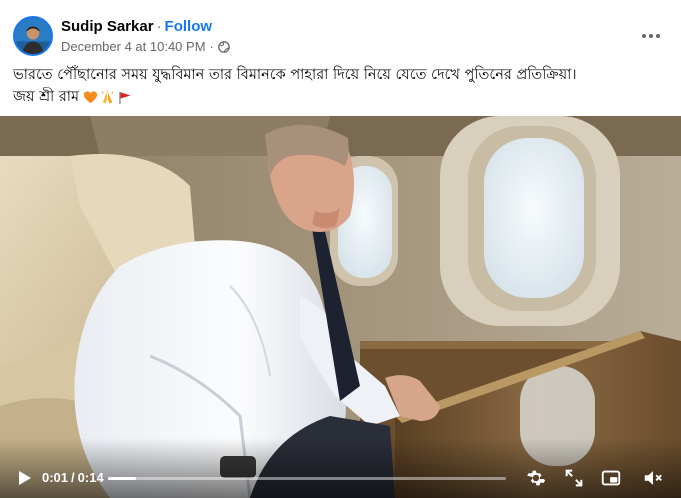  Describe the element at coordinates (307, 478) in the screenshot. I see `progress-bar` at that location.